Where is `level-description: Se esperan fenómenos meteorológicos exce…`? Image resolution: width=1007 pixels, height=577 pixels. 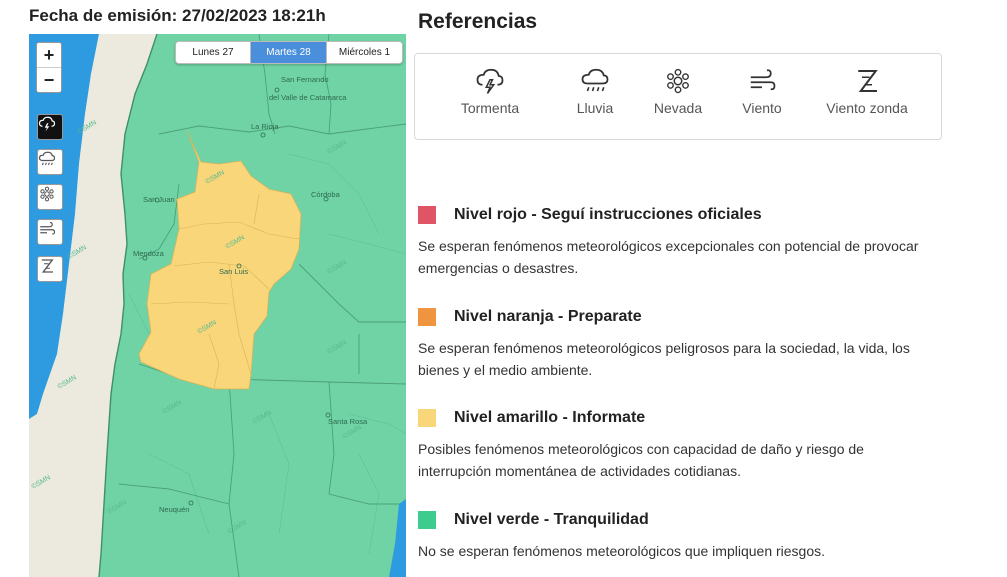 level-description: Se esperan fenómenos meteorológicos exce… is located at coordinates (668, 257).